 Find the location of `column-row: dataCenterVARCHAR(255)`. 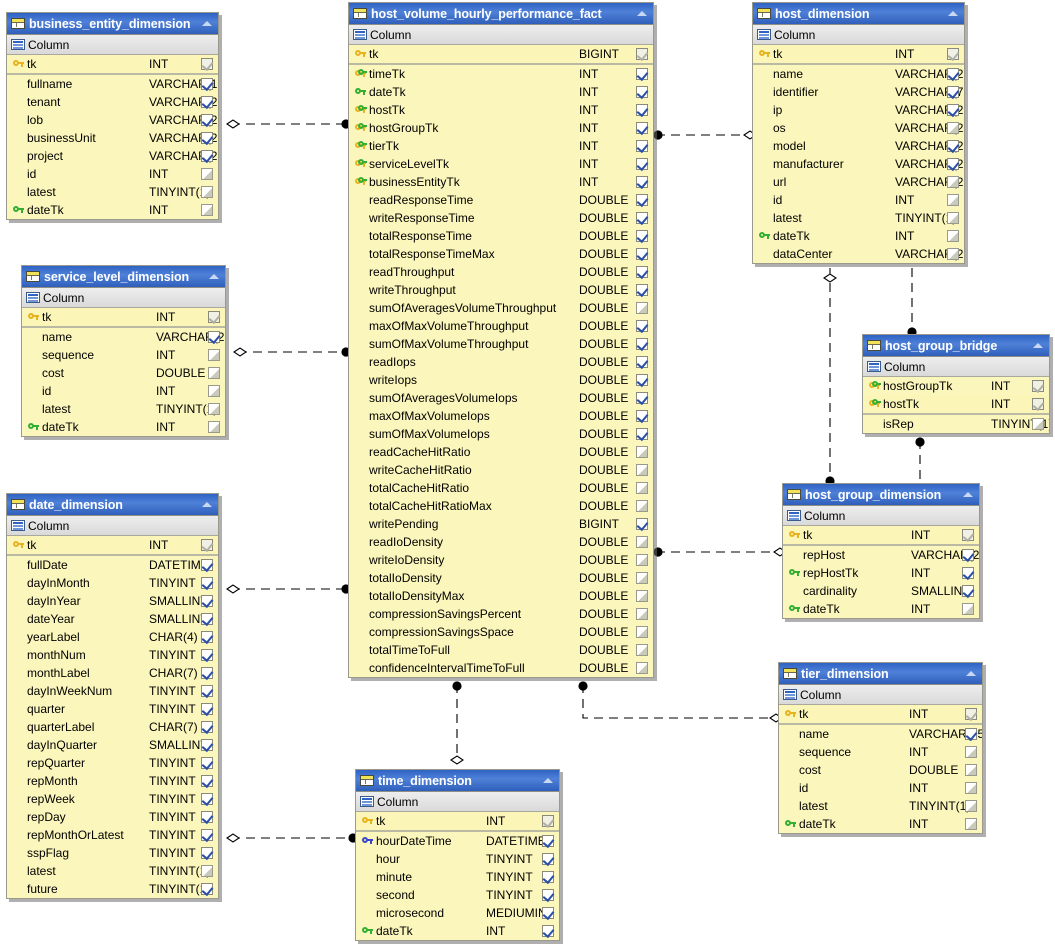

column-row: dataCenterVARCHAR(255) is located at coordinates (858, 254).